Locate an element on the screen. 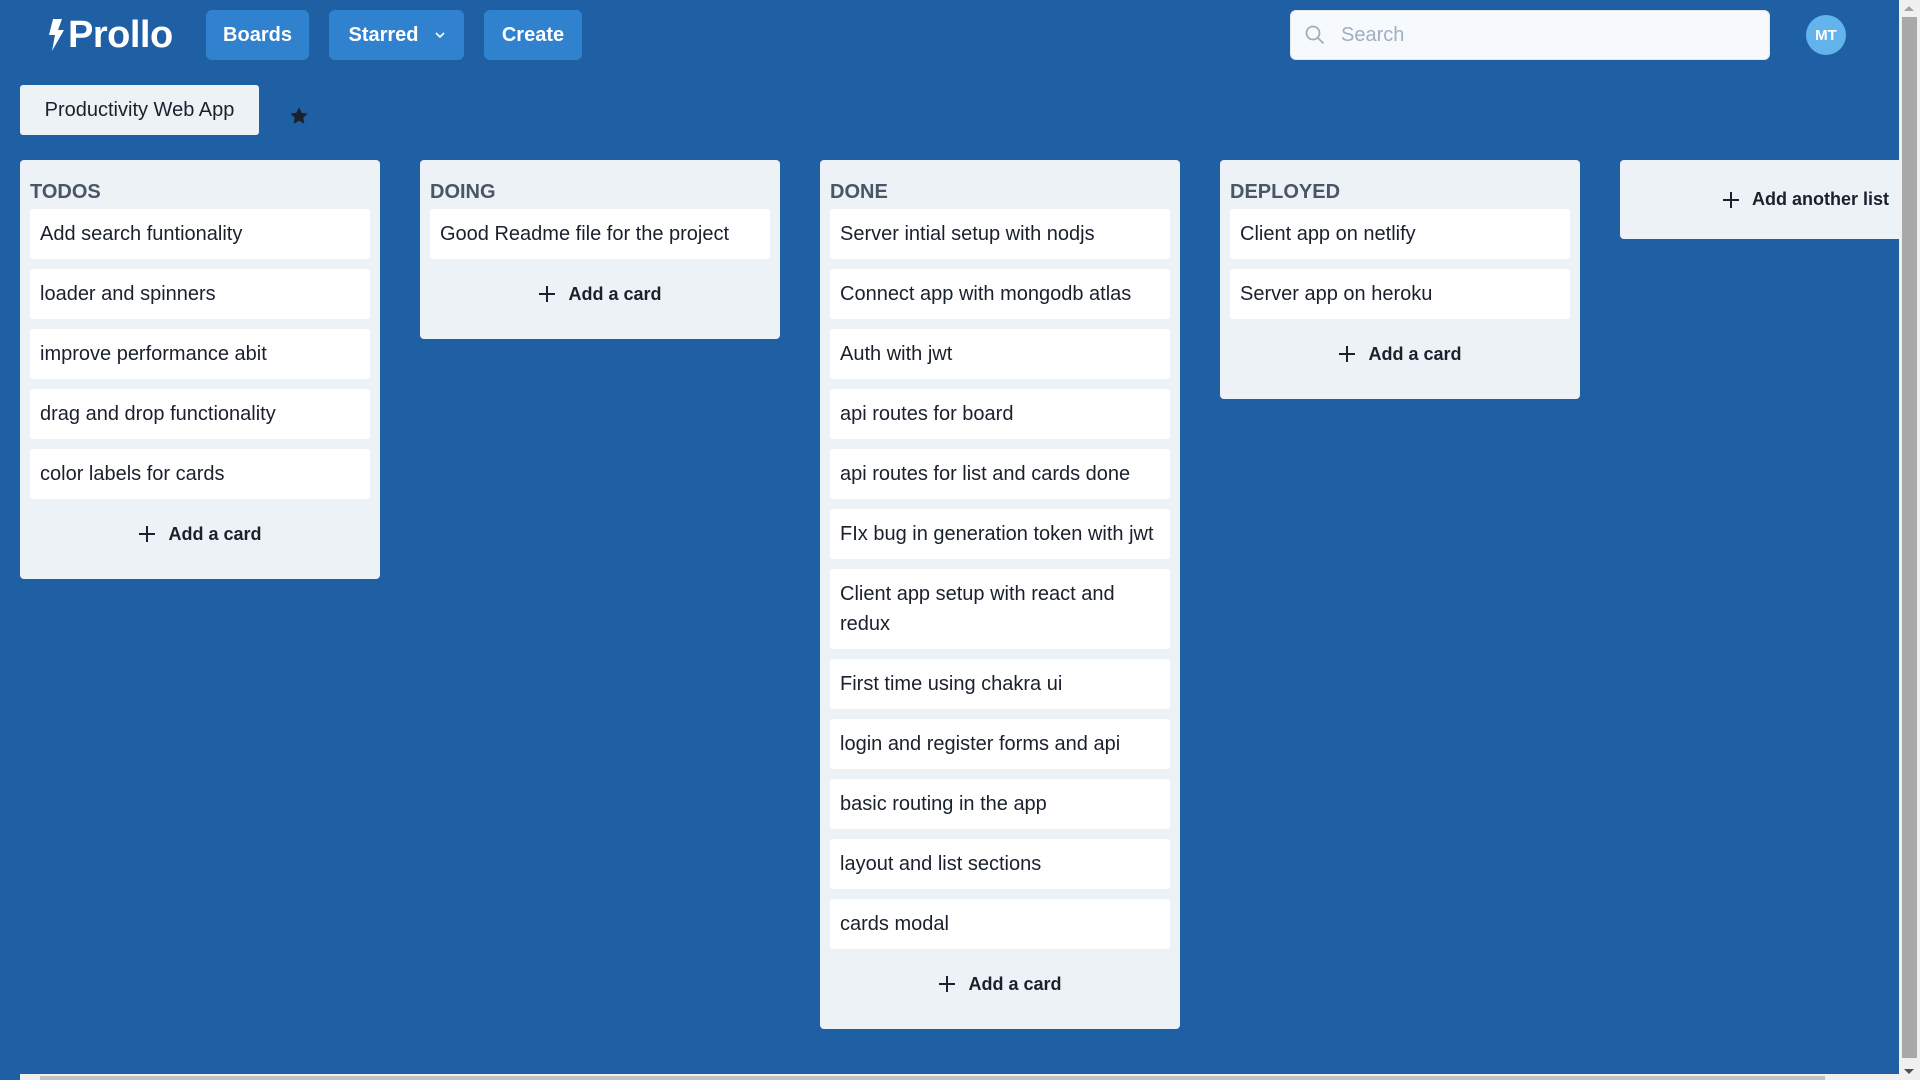 This screenshot has height=1080, width=1920. card: color labels for cards is located at coordinates (200, 474).